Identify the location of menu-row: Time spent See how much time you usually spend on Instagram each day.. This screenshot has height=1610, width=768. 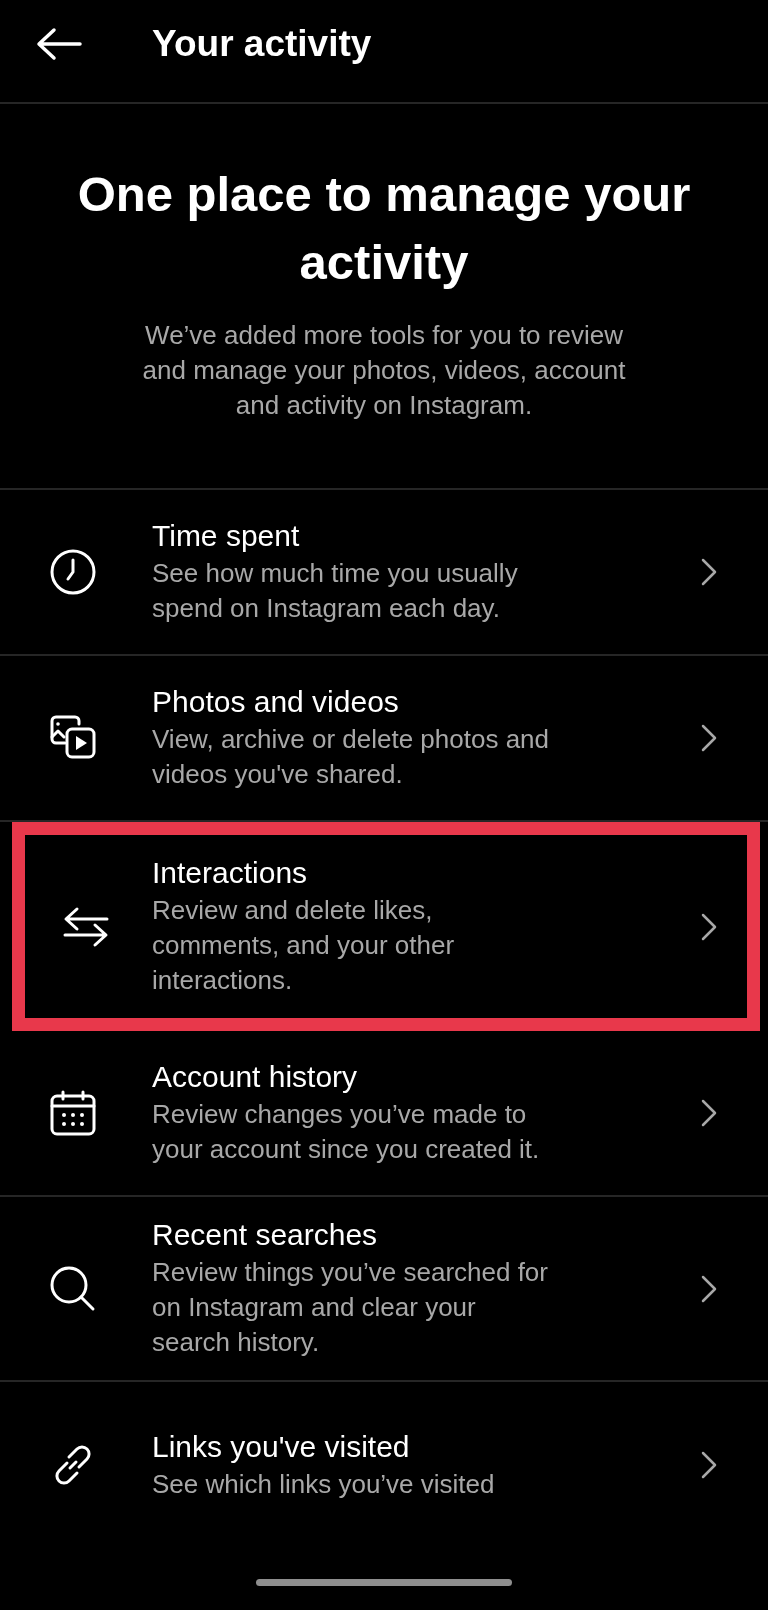
(384, 573).